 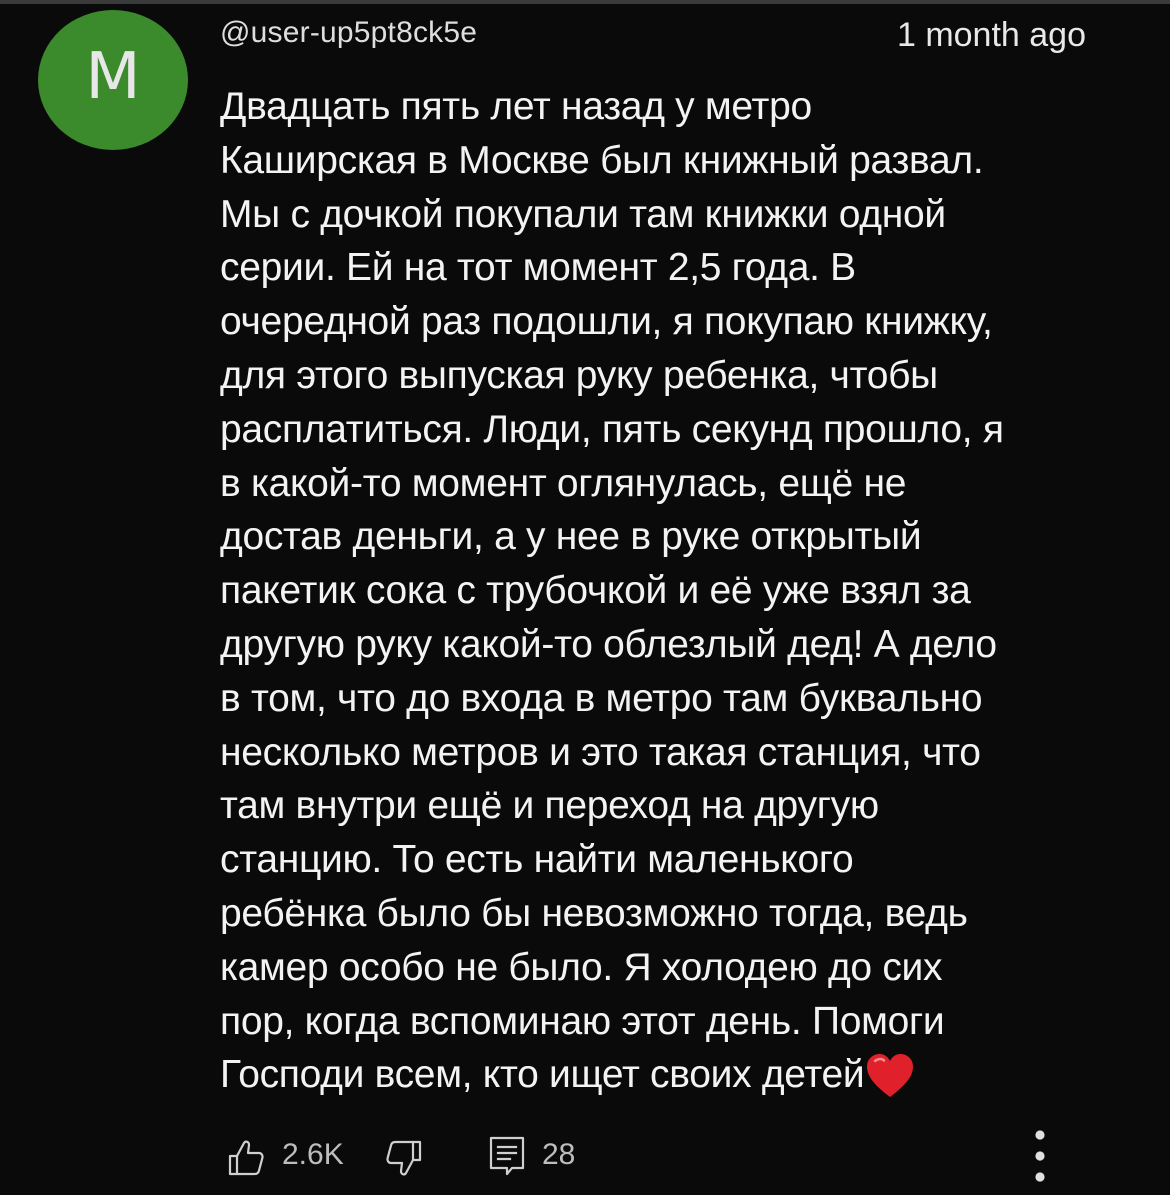 I want to click on reply-icon, so click(x=507, y=1156).